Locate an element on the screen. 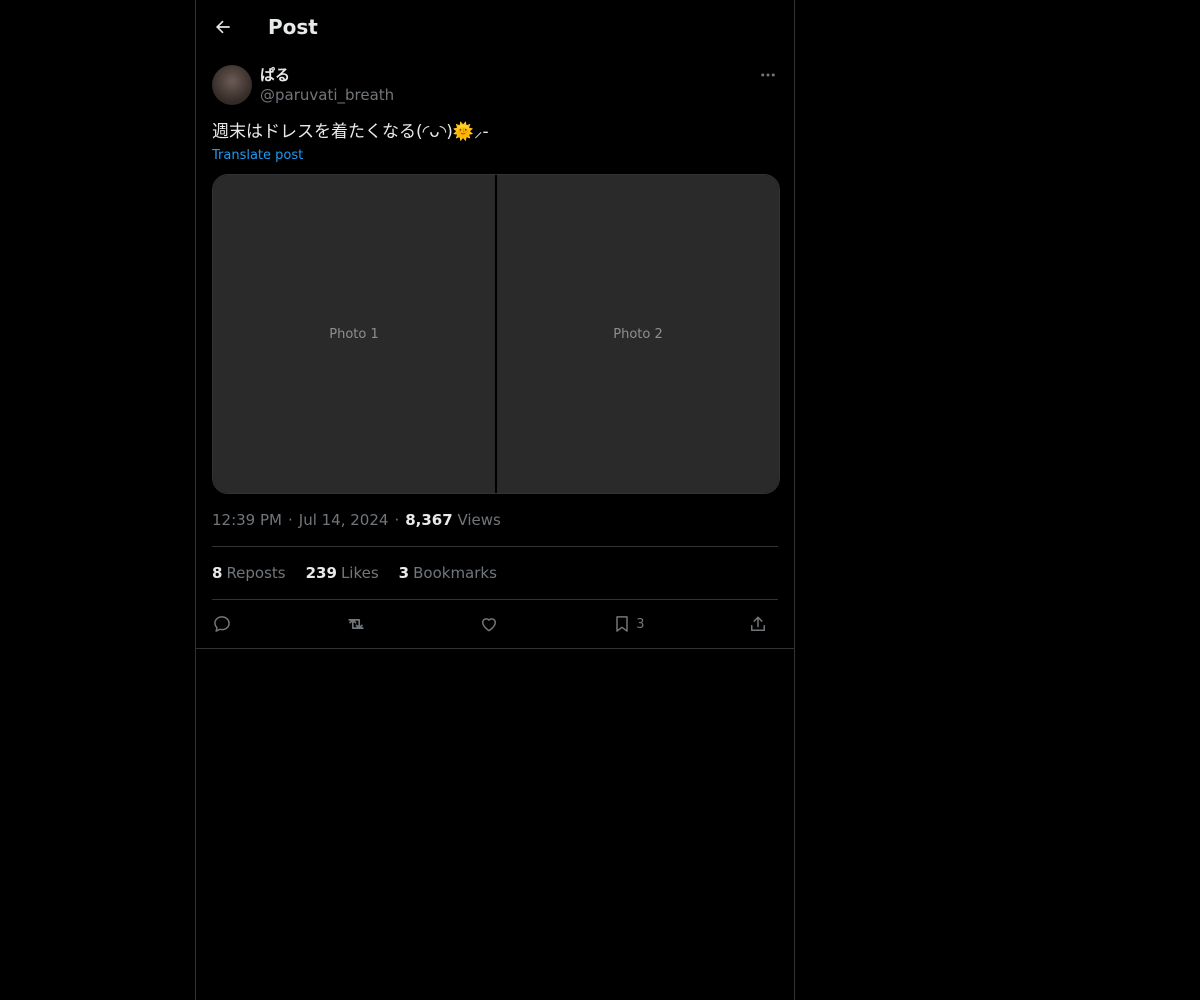 The image size is (1200, 1000). author-names: ぱる @paruvati_breath is located at coordinates (327, 85).